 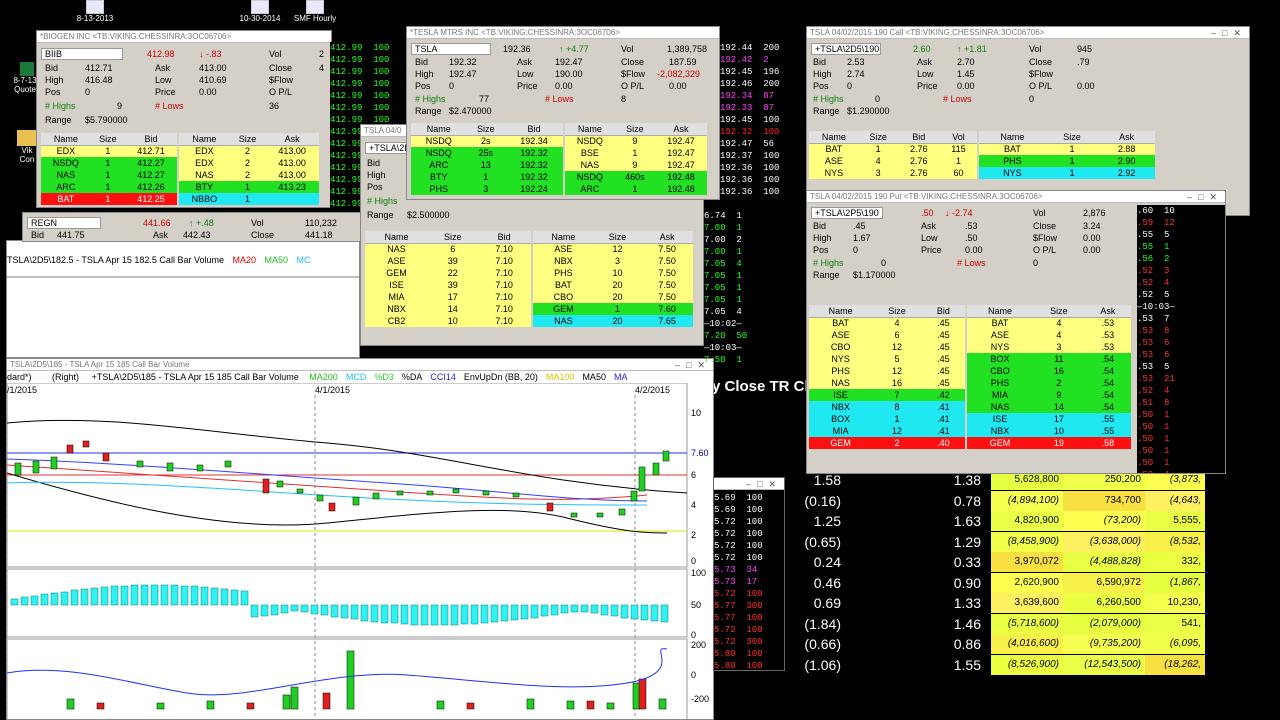 What do you see at coordinates (448, 249) in the screenshot?
I see `bid-row: NAS 6 7.10` at bounding box center [448, 249].